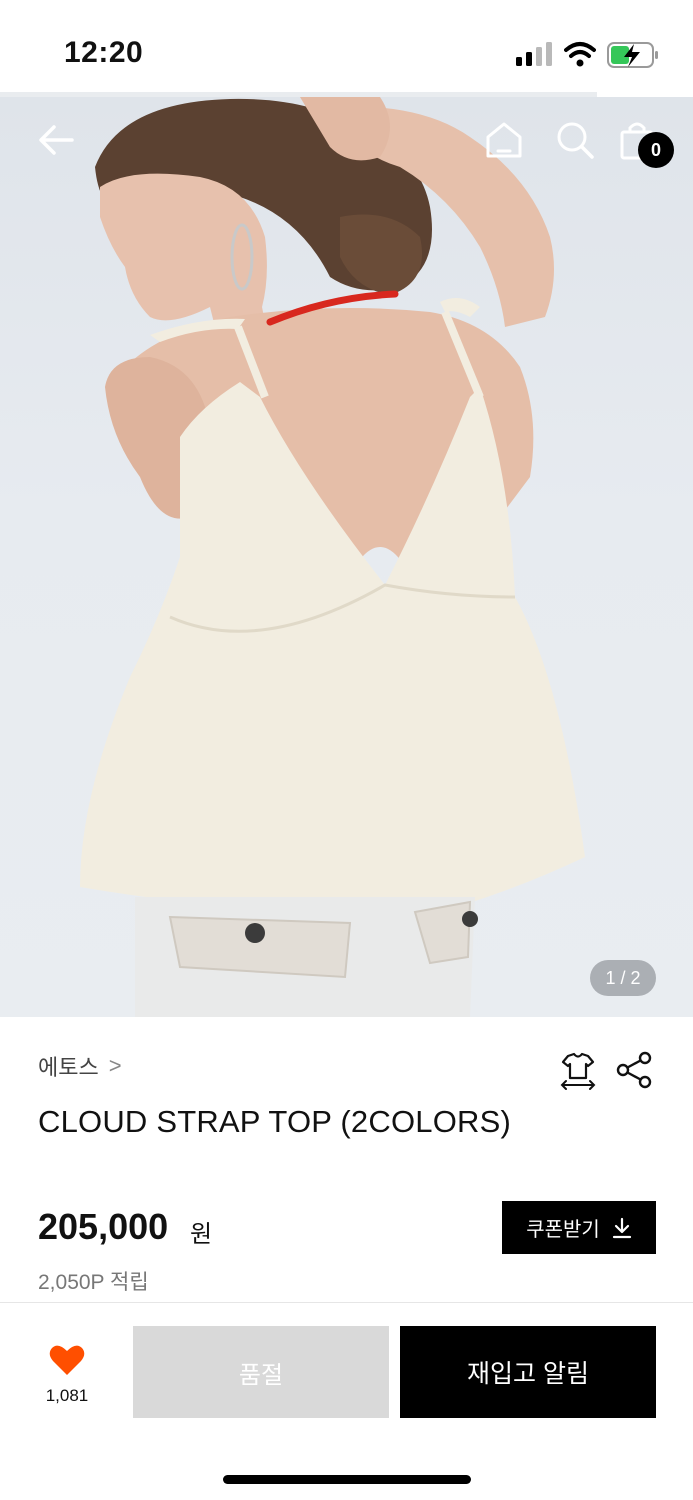 This screenshot has width=693, height=1500. What do you see at coordinates (346, 1302) in the screenshot?
I see `bottom-bar-divider` at bounding box center [346, 1302].